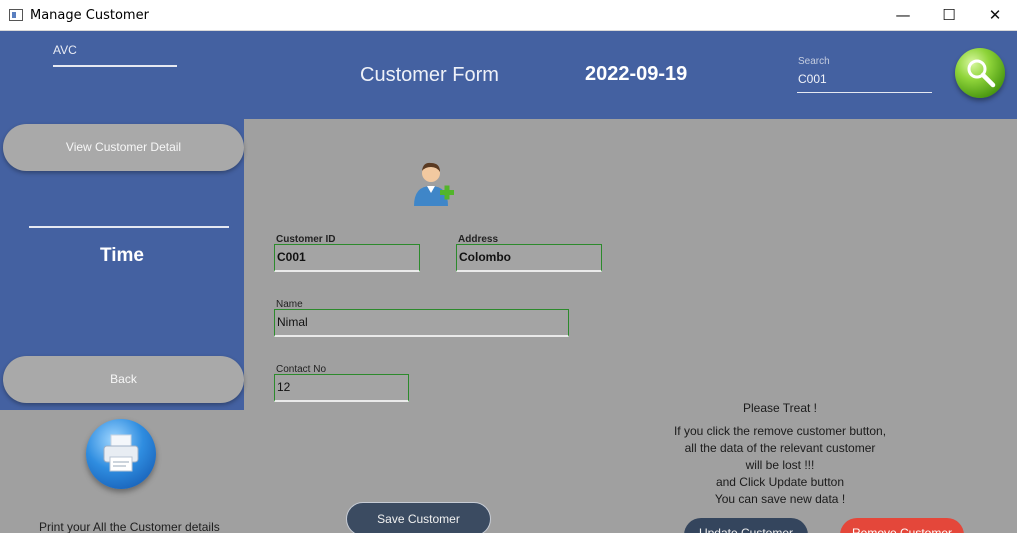 Image resolution: width=1017 pixels, height=533 pixels. I want to click on sidebar-divider, so click(129, 227).